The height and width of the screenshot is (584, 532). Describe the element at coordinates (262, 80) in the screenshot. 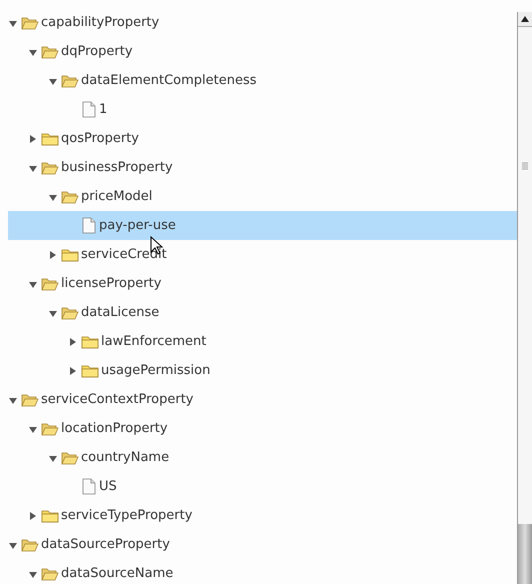

I see `tree-row: dataElementCompleteness` at that location.